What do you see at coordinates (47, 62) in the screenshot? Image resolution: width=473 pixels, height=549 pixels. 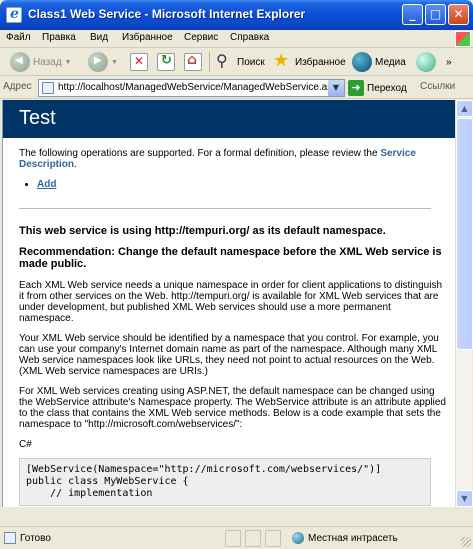 I see `back-label: Назад` at bounding box center [47, 62].